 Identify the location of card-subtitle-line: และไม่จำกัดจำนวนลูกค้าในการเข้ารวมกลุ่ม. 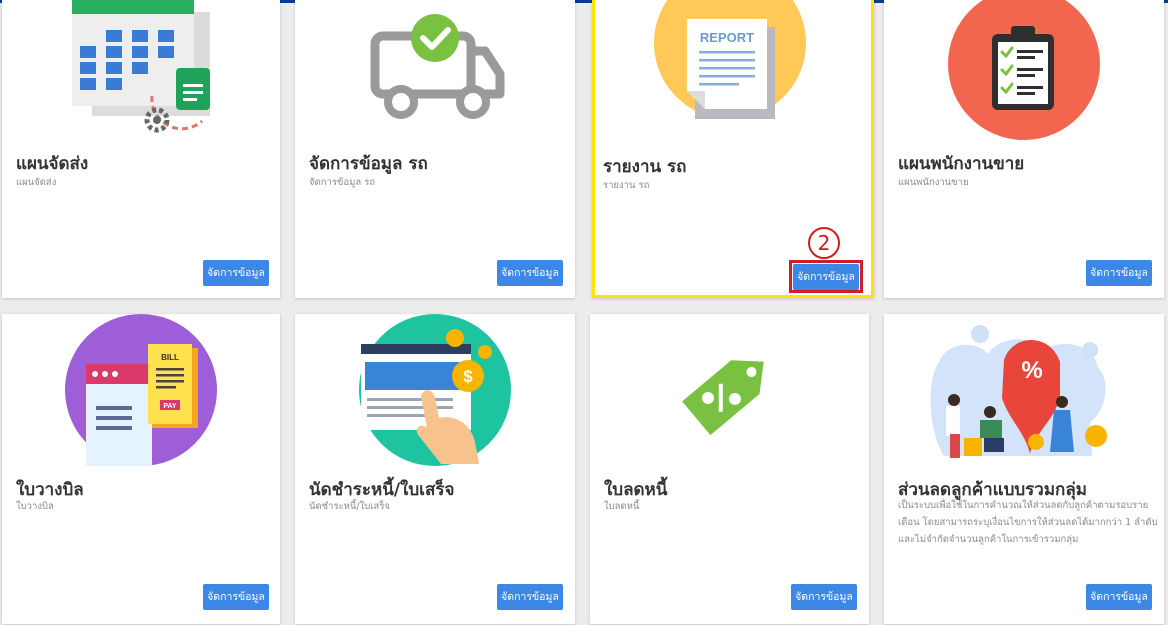
(988, 539).